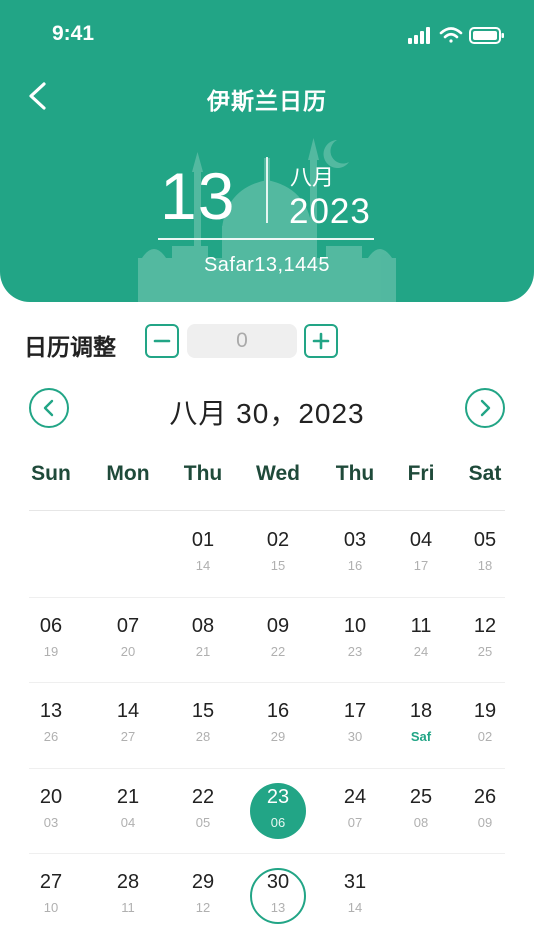 The width and height of the screenshot is (534, 950). What do you see at coordinates (485, 540) in the screenshot?
I see `gregorian-day: 05` at bounding box center [485, 540].